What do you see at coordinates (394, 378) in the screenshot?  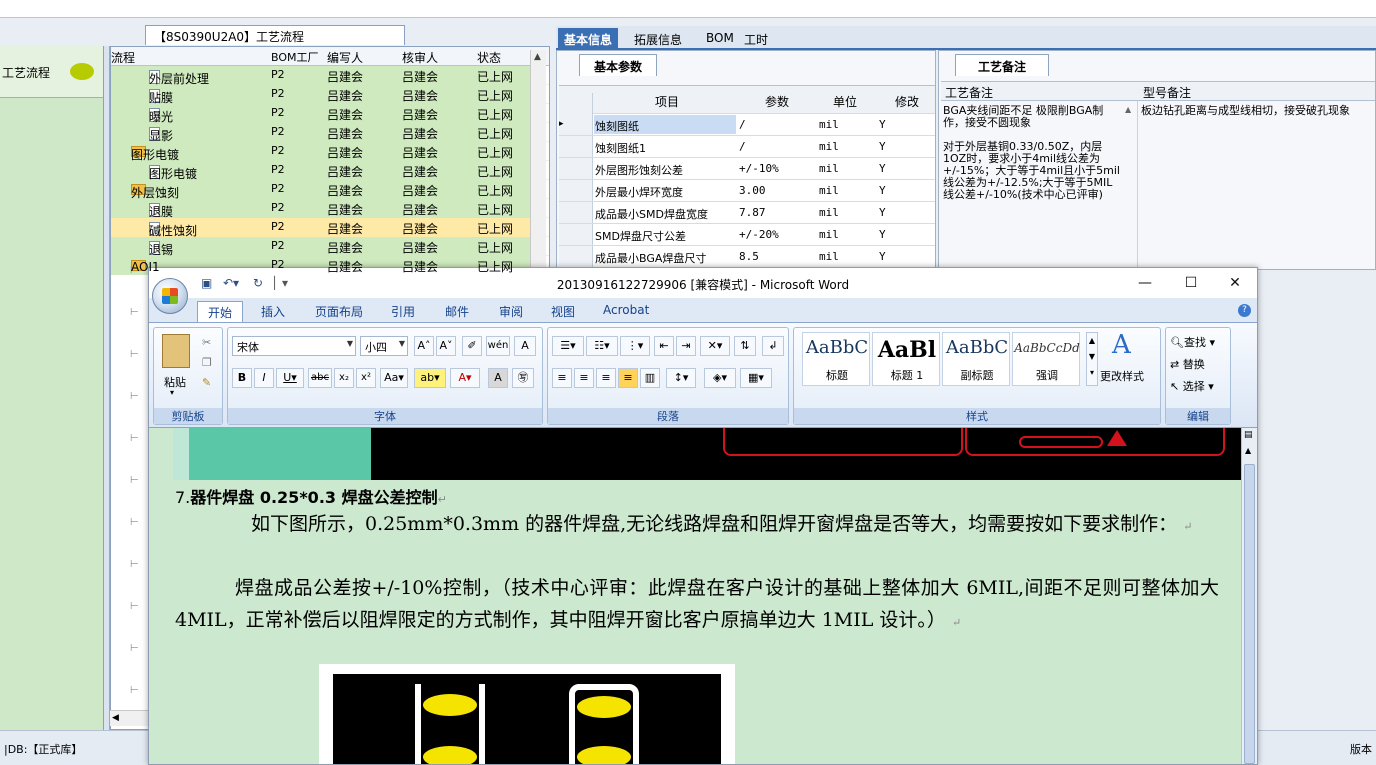 I see `change-case-icon: Aa▾` at bounding box center [394, 378].